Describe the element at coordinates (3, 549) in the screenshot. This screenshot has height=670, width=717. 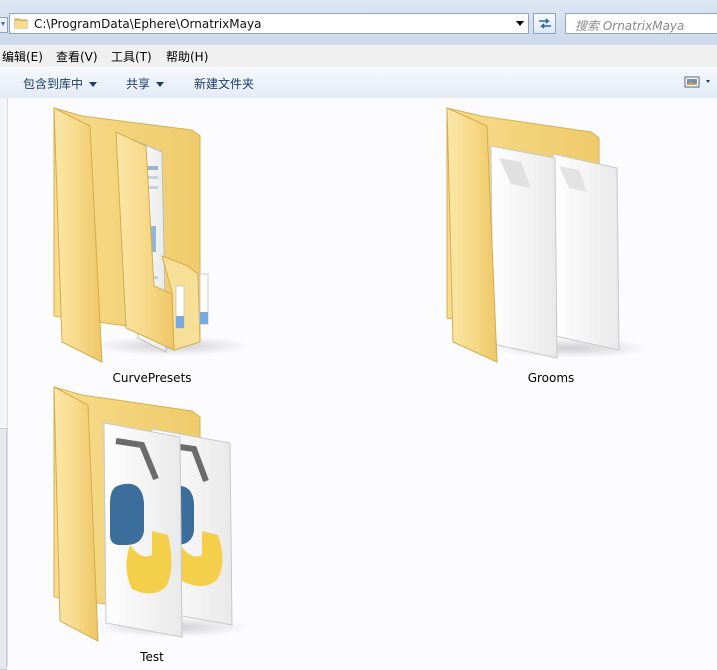
I see `scrollbar-thumb` at that location.